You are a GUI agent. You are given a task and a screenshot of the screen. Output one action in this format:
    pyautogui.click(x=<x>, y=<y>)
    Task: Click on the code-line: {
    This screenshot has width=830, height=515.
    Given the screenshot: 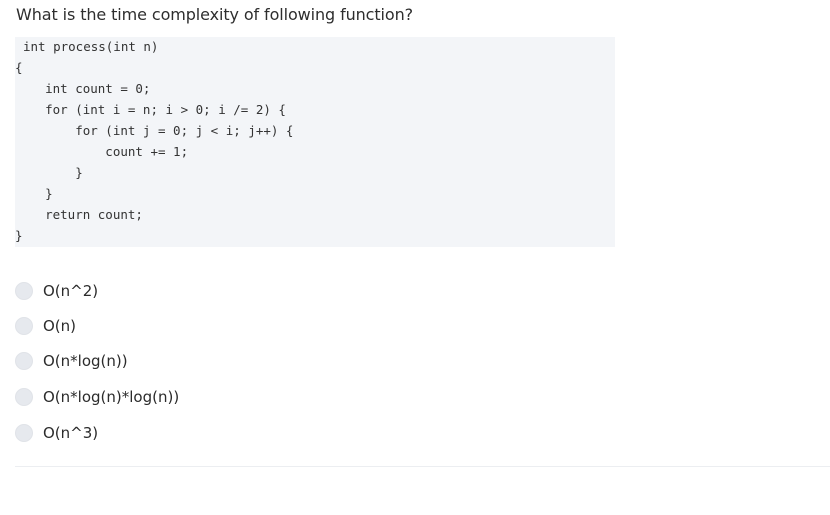 What is the action you would take?
    pyautogui.click(x=19, y=67)
    